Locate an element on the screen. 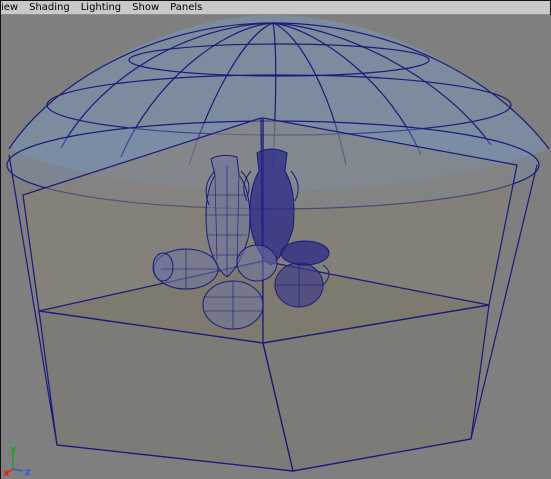  x-axis-label: x is located at coordinates (6, 472).